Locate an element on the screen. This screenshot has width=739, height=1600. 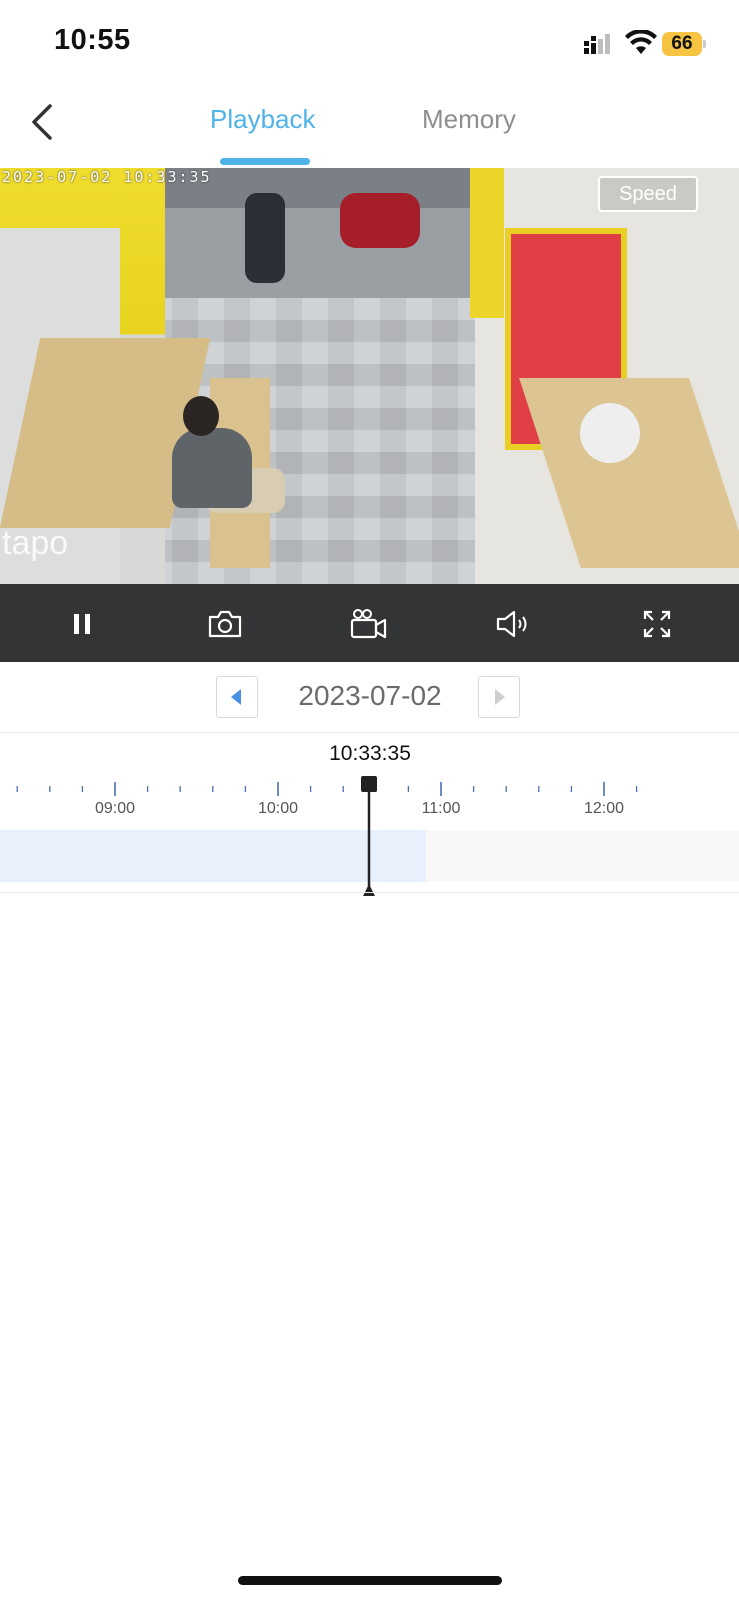
battery-icon: 66 is located at coordinates (684, 44).